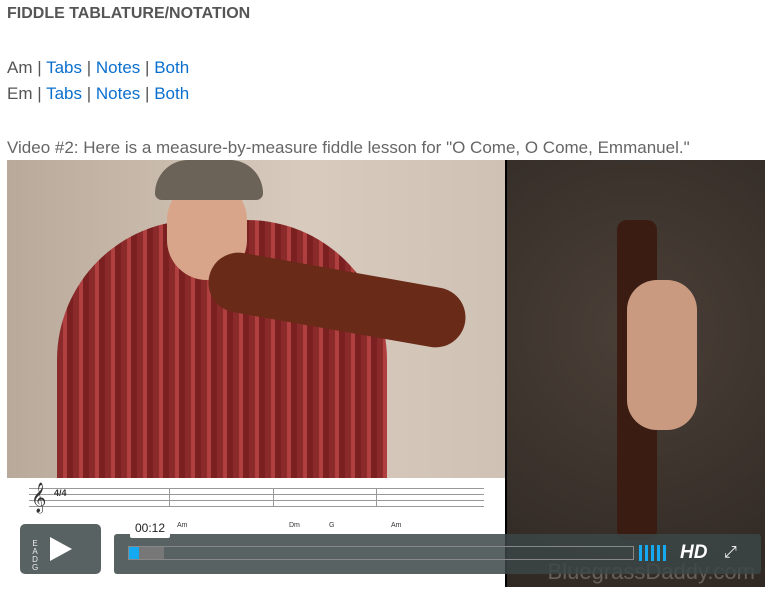 This screenshot has height=597, width=775. Describe the element at coordinates (693, 553) in the screenshot. I see `hd-button: HD` at that location.